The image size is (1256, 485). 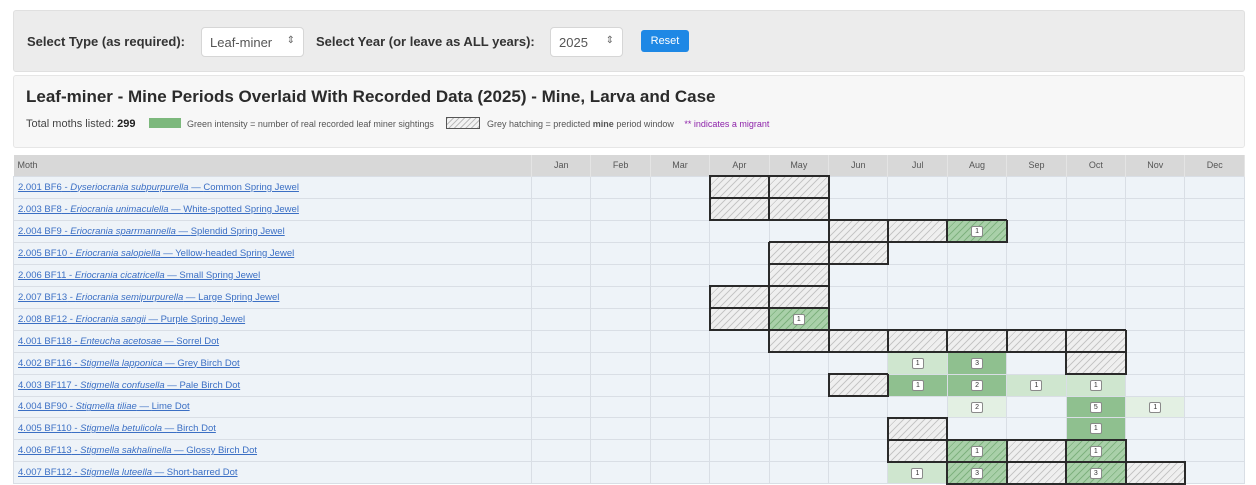 What do you see at coordinates (121, 363) in the screenshot?
I see `moth-latin-name: Stigmella lapponica` at bounding box center [121, 363].